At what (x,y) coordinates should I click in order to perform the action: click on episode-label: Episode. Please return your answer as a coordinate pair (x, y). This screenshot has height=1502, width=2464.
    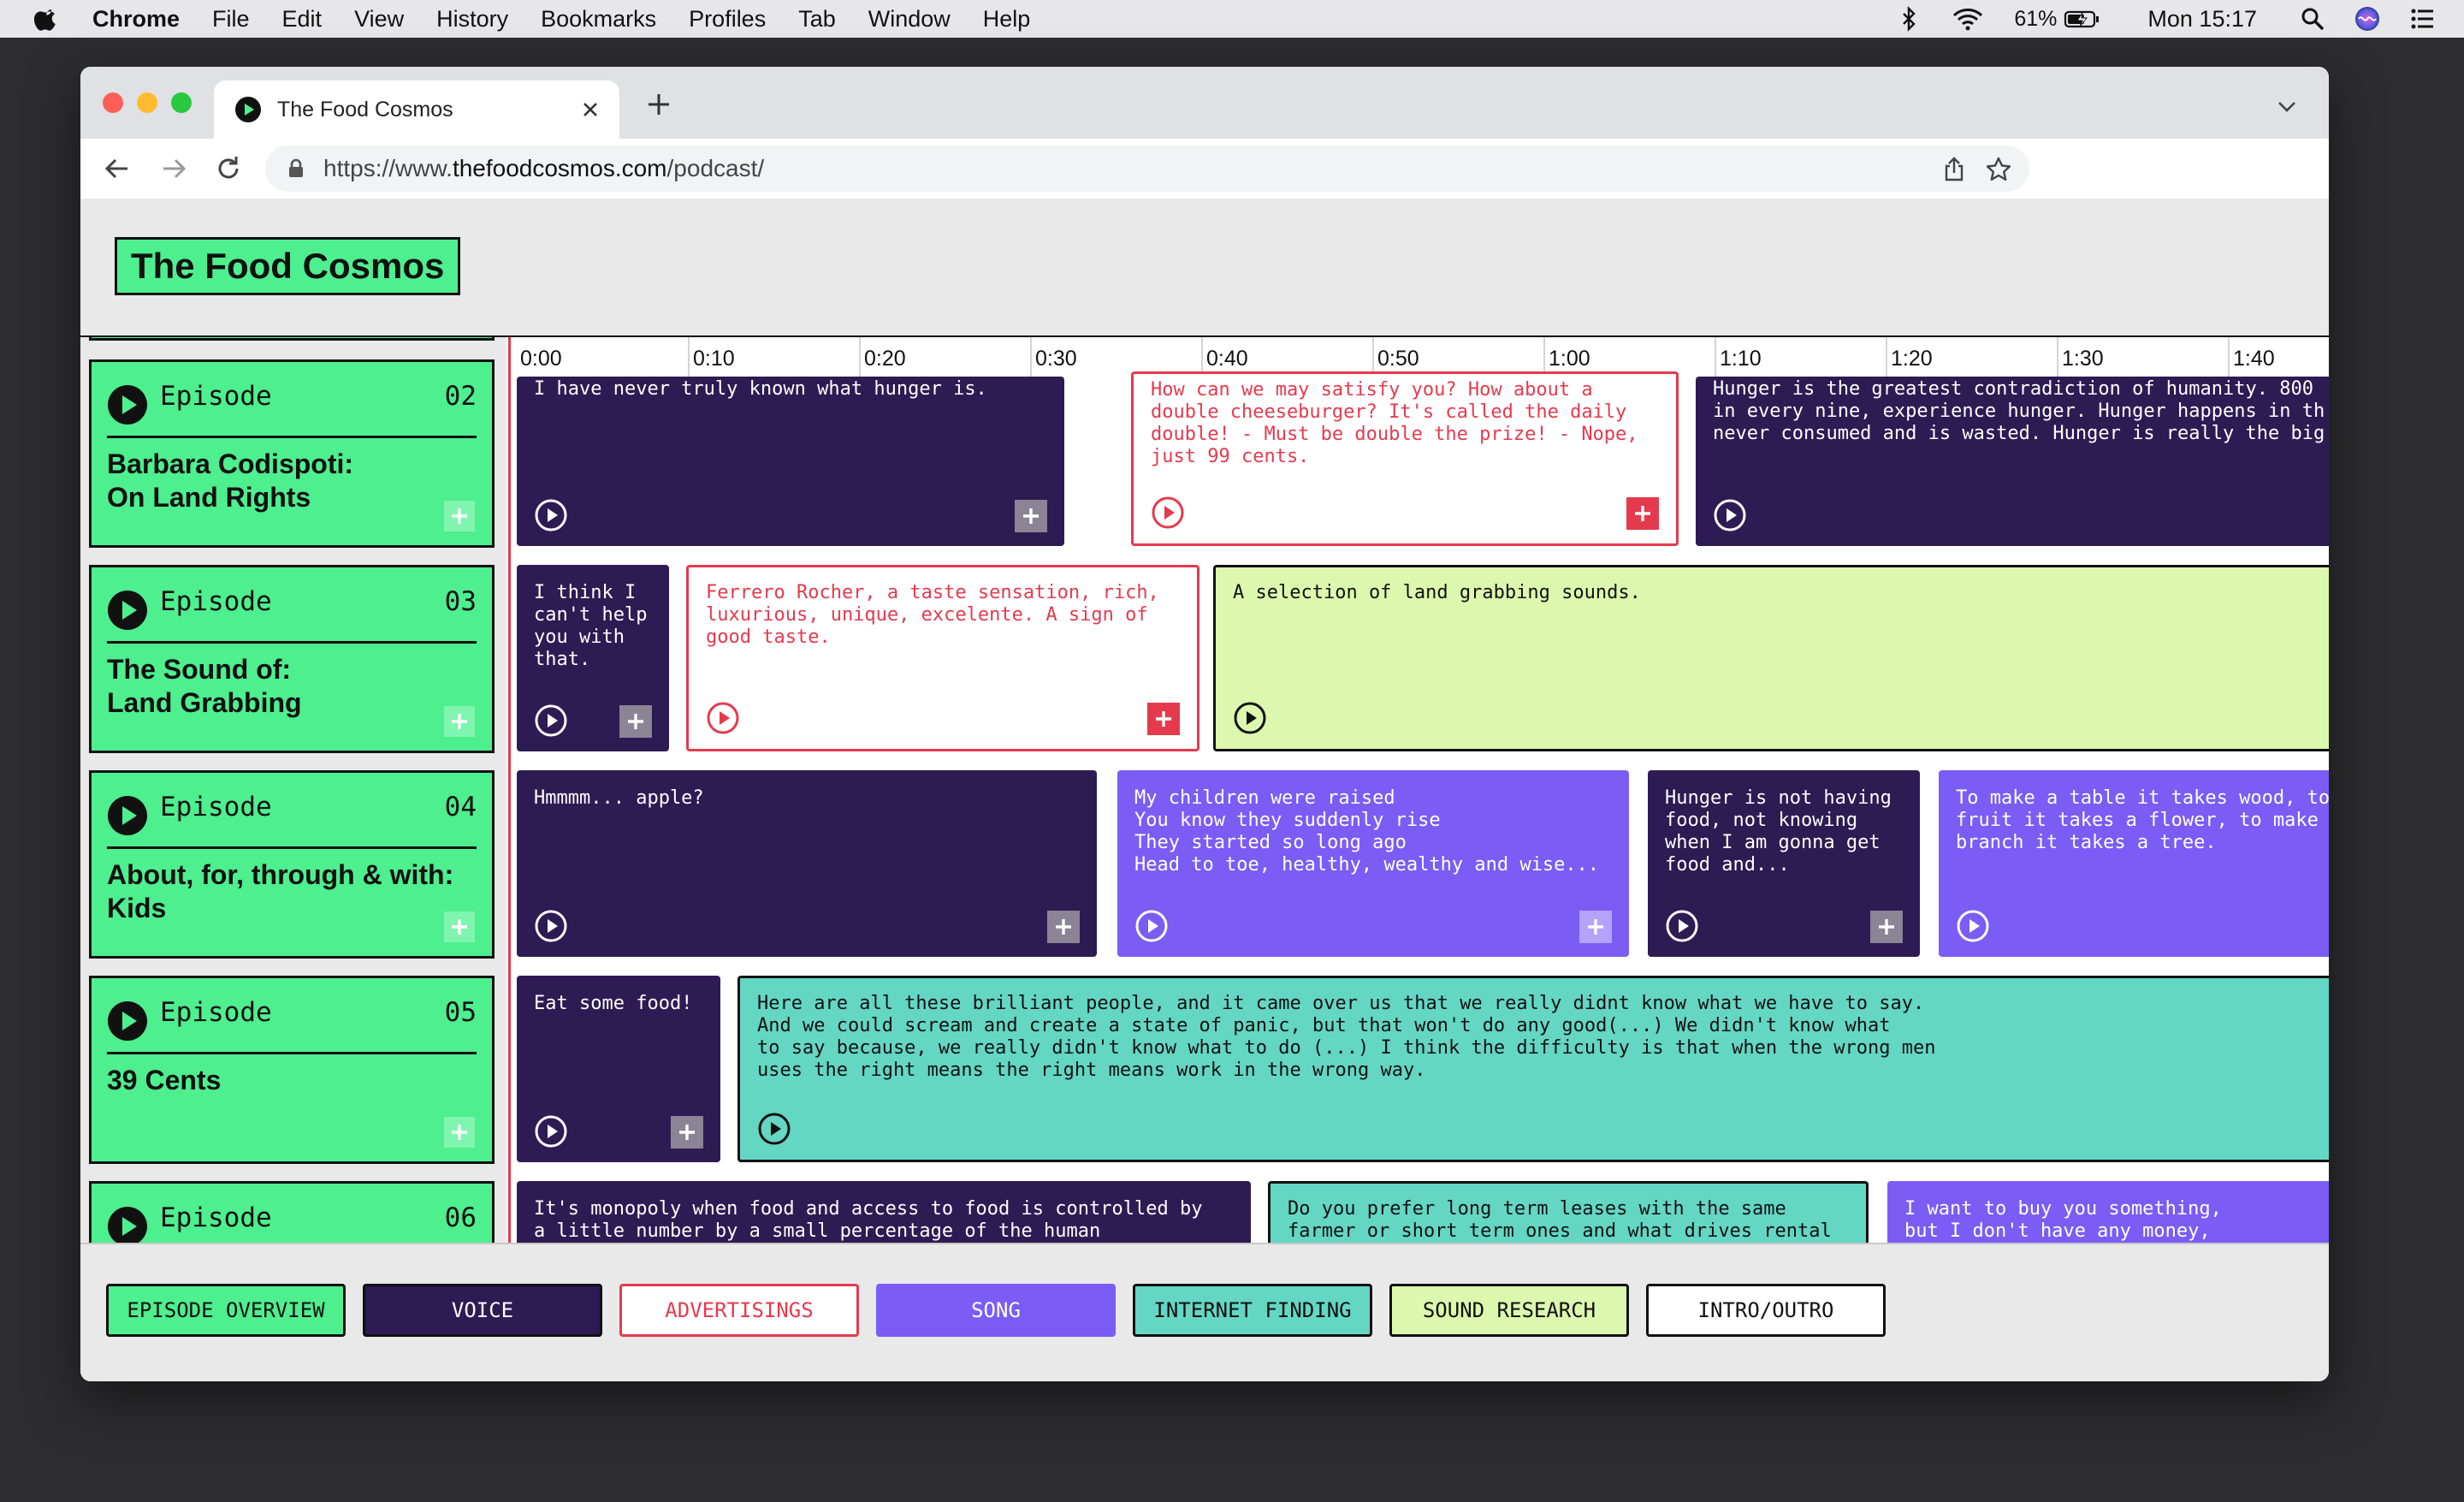
    Looking at the image, I should click on (216, 396).